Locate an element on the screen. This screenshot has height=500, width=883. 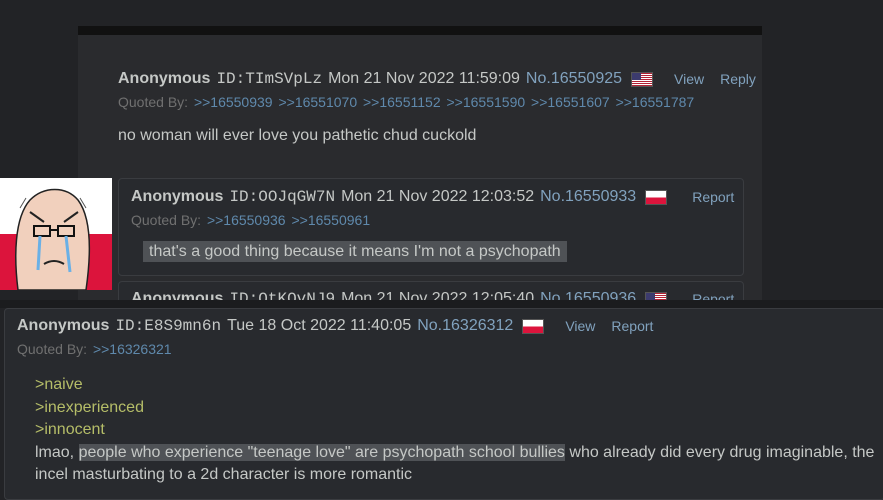
post-number-link: No.16550925 is located at coordinates (574, 79).